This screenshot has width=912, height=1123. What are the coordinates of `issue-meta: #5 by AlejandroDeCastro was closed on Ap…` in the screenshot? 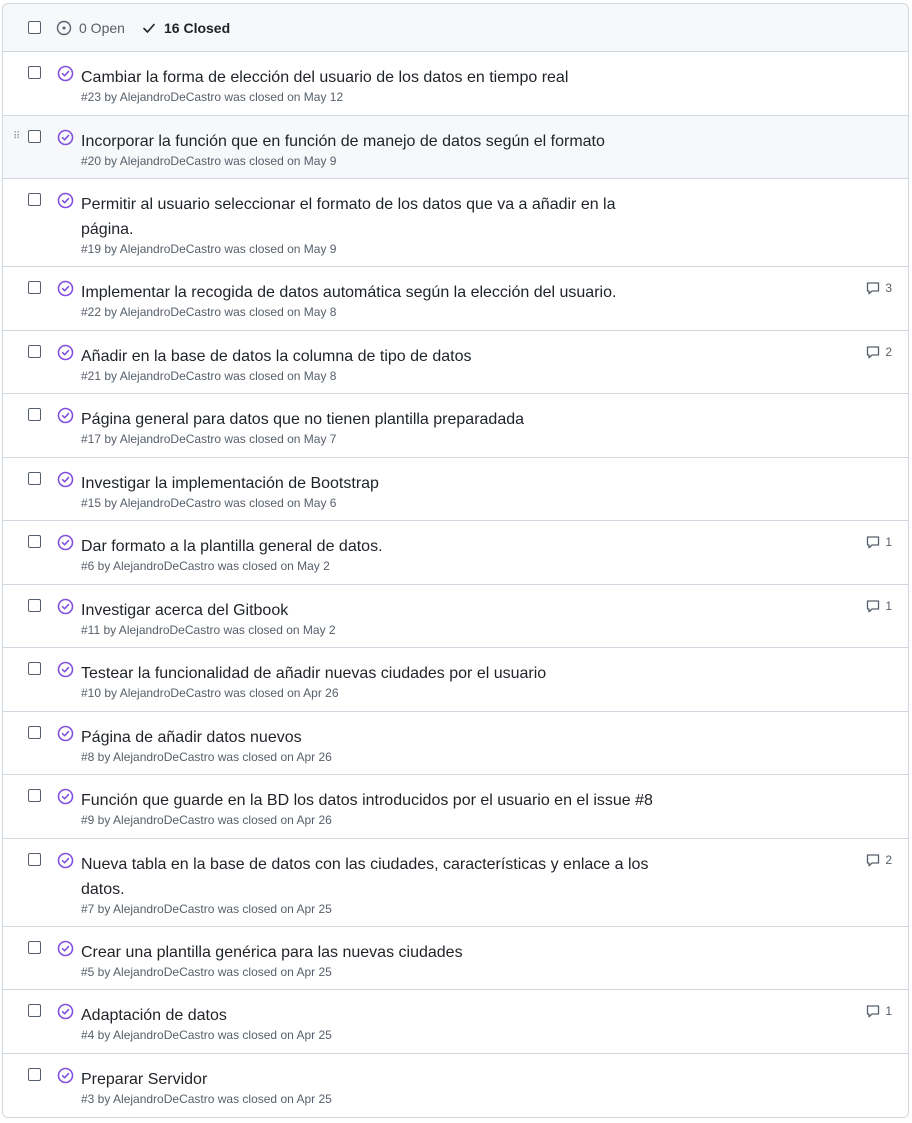 It's located at (206, 972).